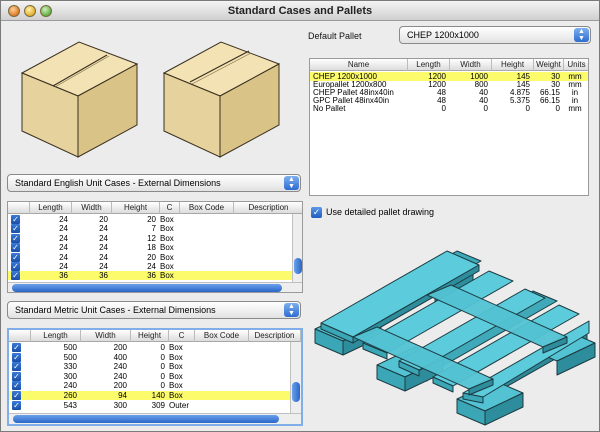  I want to click on english-vertical-scrollbar, so click(297, 248).